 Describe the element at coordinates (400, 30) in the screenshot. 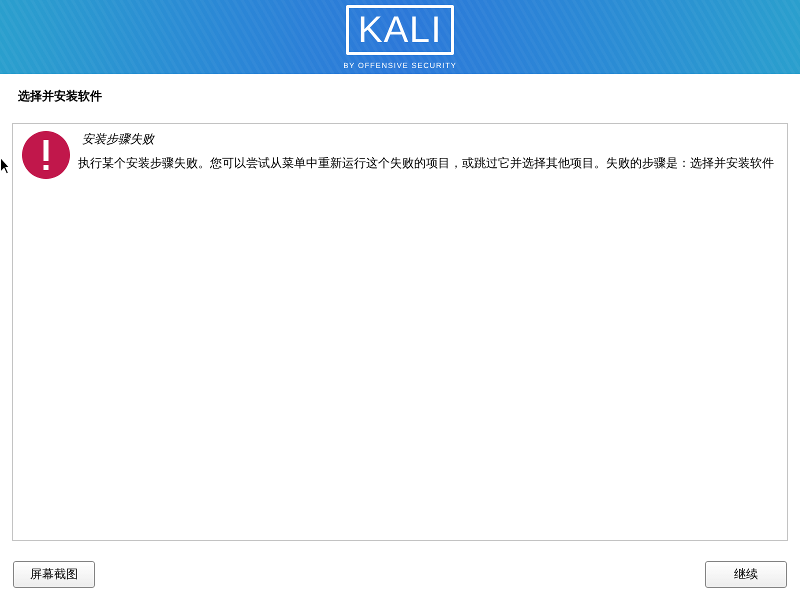

I see `logo-wordmark: KALI` at that location.